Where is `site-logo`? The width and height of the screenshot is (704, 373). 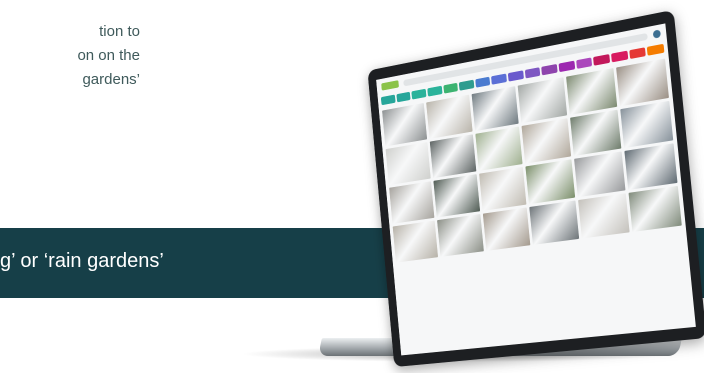 site-logo is located at coordinates (390, 85).